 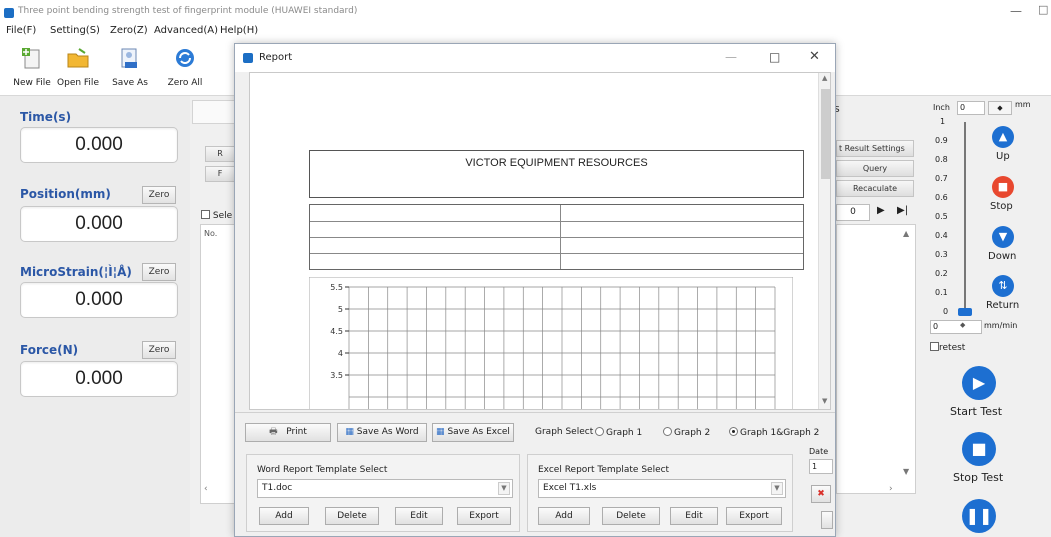 What do you see at coordinates (978, 477) in the screenshot?
I see `stop-test-label: Stop Test` at bounding box center [978, 477].